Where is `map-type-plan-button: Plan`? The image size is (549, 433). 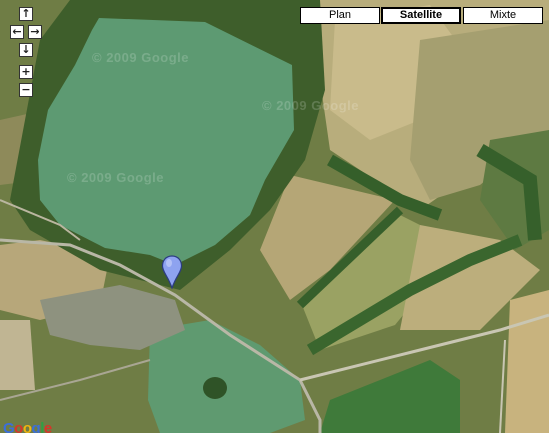
map-type-plan-button: Plan is located at coordinates (340, 15).